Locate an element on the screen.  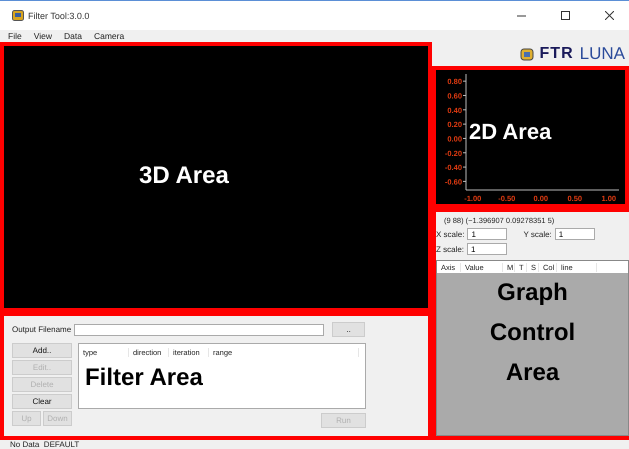
menu-item: View is located at coordinates (43, 36).